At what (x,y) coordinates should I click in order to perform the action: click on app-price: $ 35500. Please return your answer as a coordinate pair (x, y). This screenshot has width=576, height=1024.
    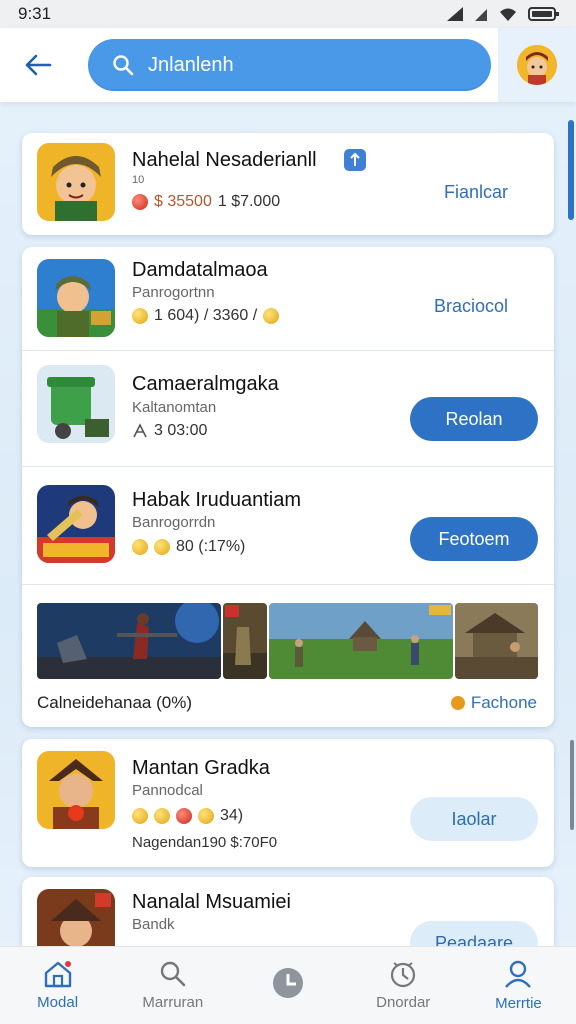
    Looking at the image, I should click on (183, 201).